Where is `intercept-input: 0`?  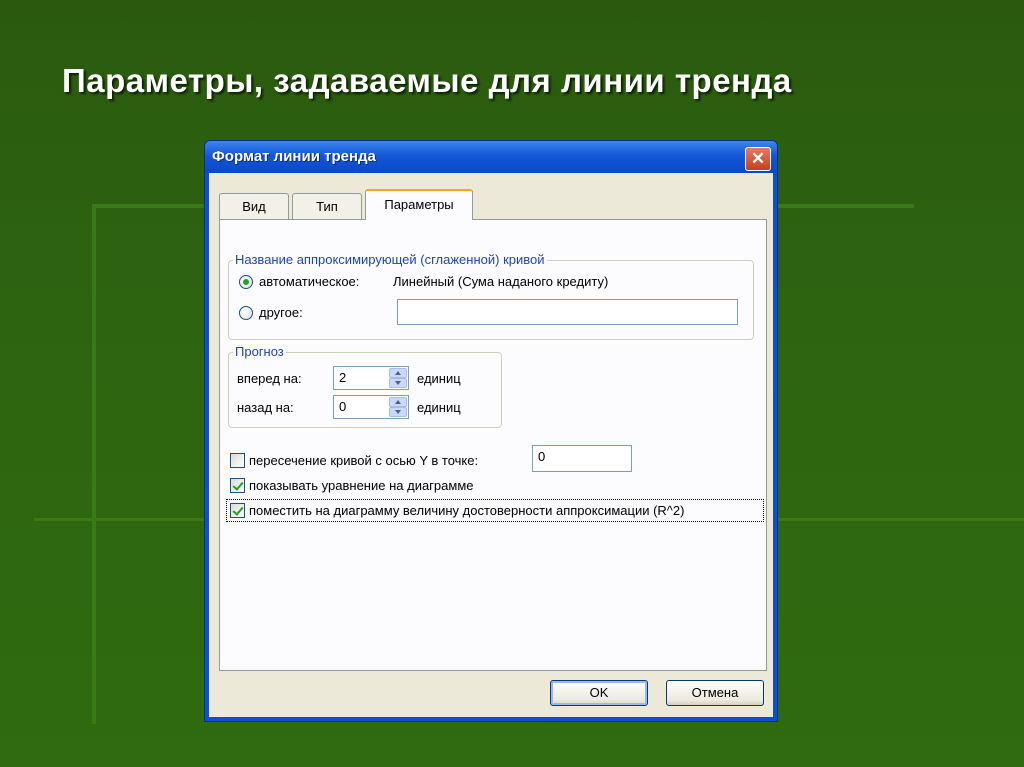 intercept-input: 0 is located at coordinates (582, 458).